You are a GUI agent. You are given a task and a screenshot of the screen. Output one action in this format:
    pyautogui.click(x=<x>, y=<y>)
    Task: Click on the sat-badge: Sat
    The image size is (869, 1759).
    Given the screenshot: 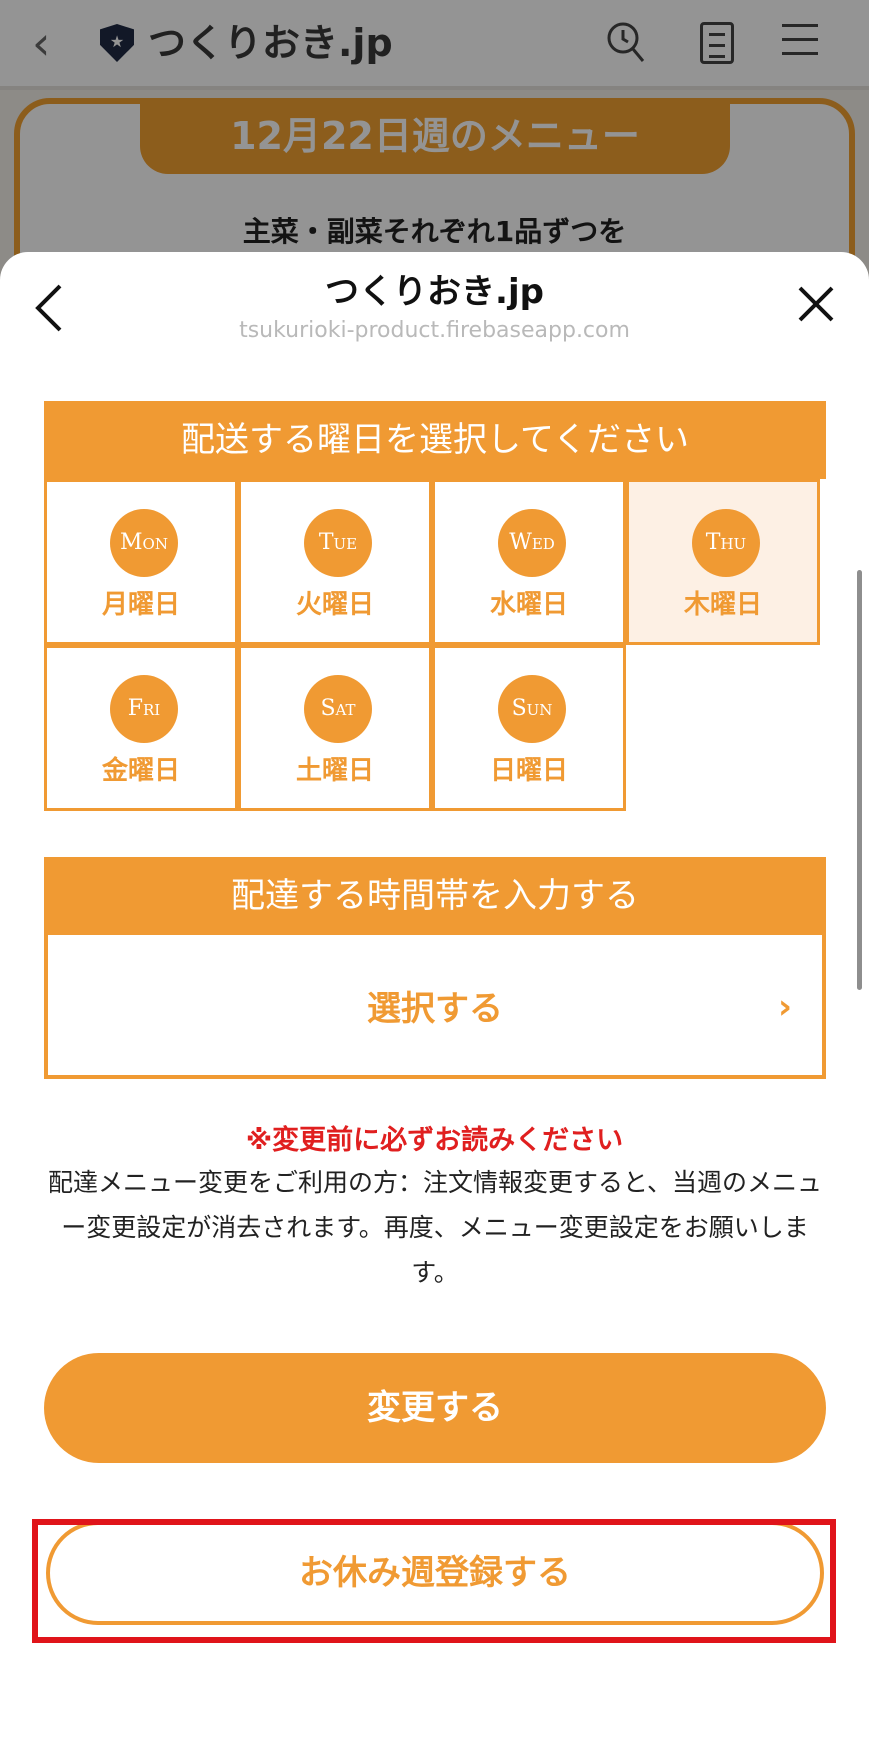 What is the action you would take?
    pyautogui.click(x=338, y=709)
    